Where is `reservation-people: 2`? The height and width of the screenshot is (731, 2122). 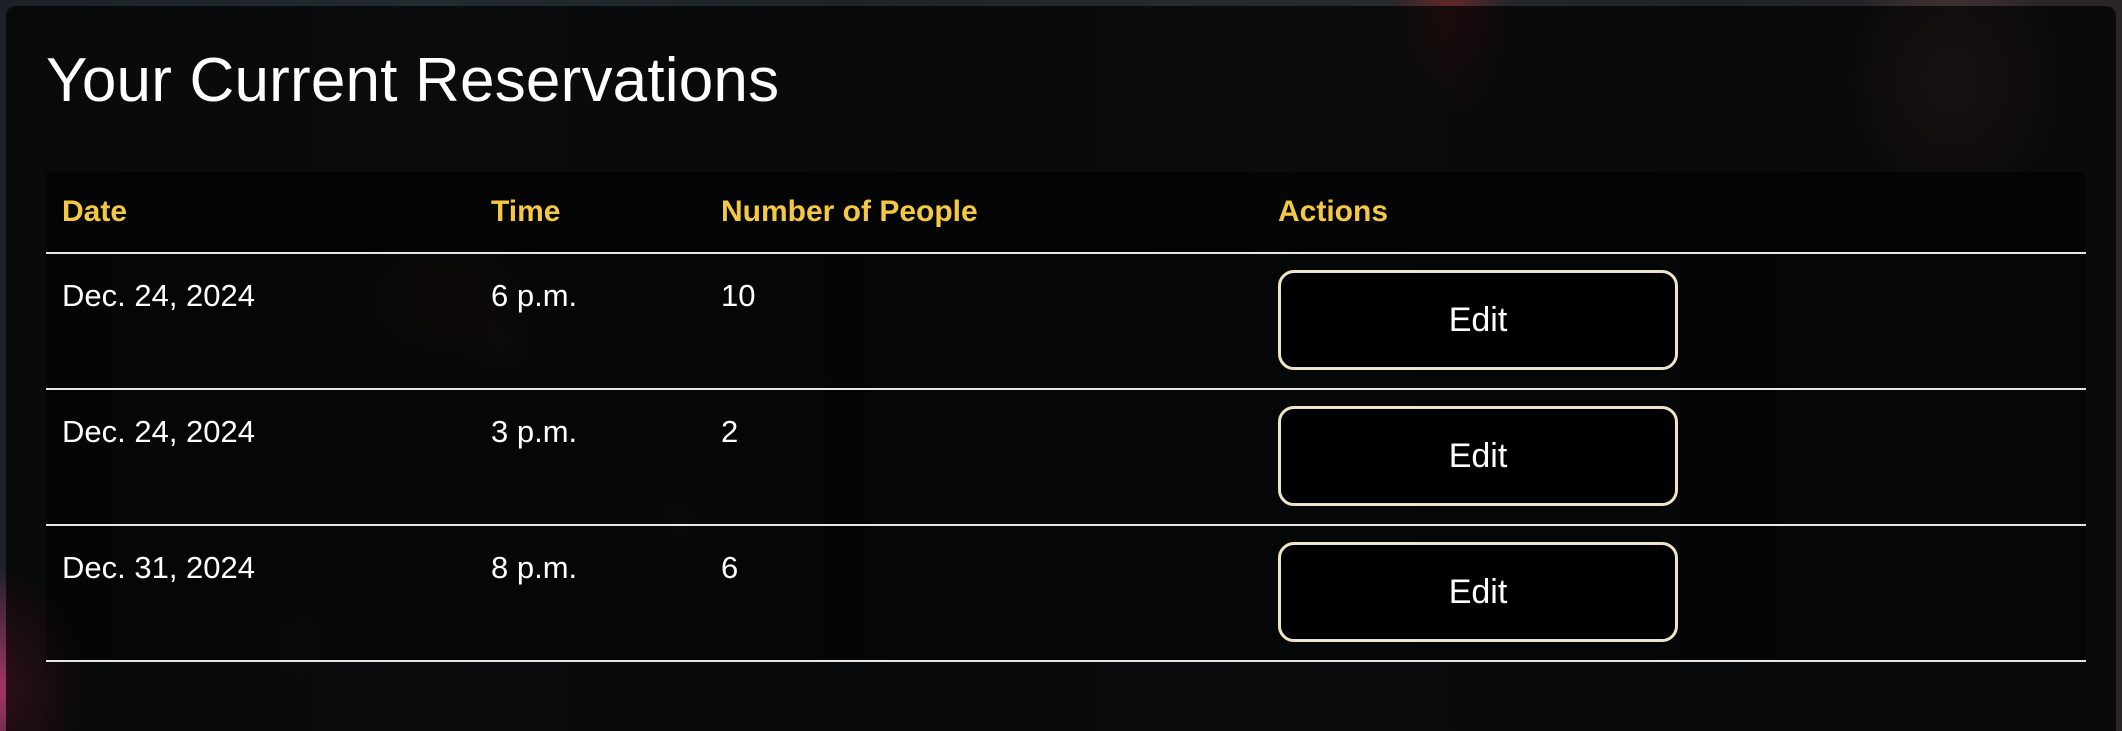
reservation-people: 2 is located at coordinates (730, 431).